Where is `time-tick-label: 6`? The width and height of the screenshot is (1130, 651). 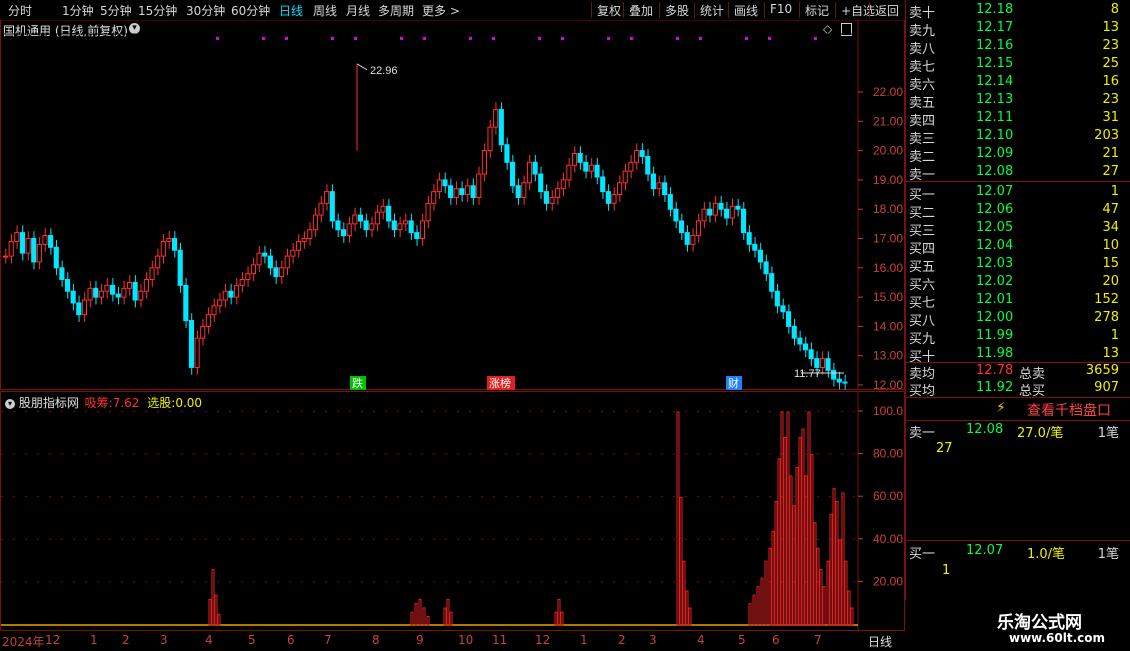 time-tick-label: 6 is located at coordinates (291, 640).